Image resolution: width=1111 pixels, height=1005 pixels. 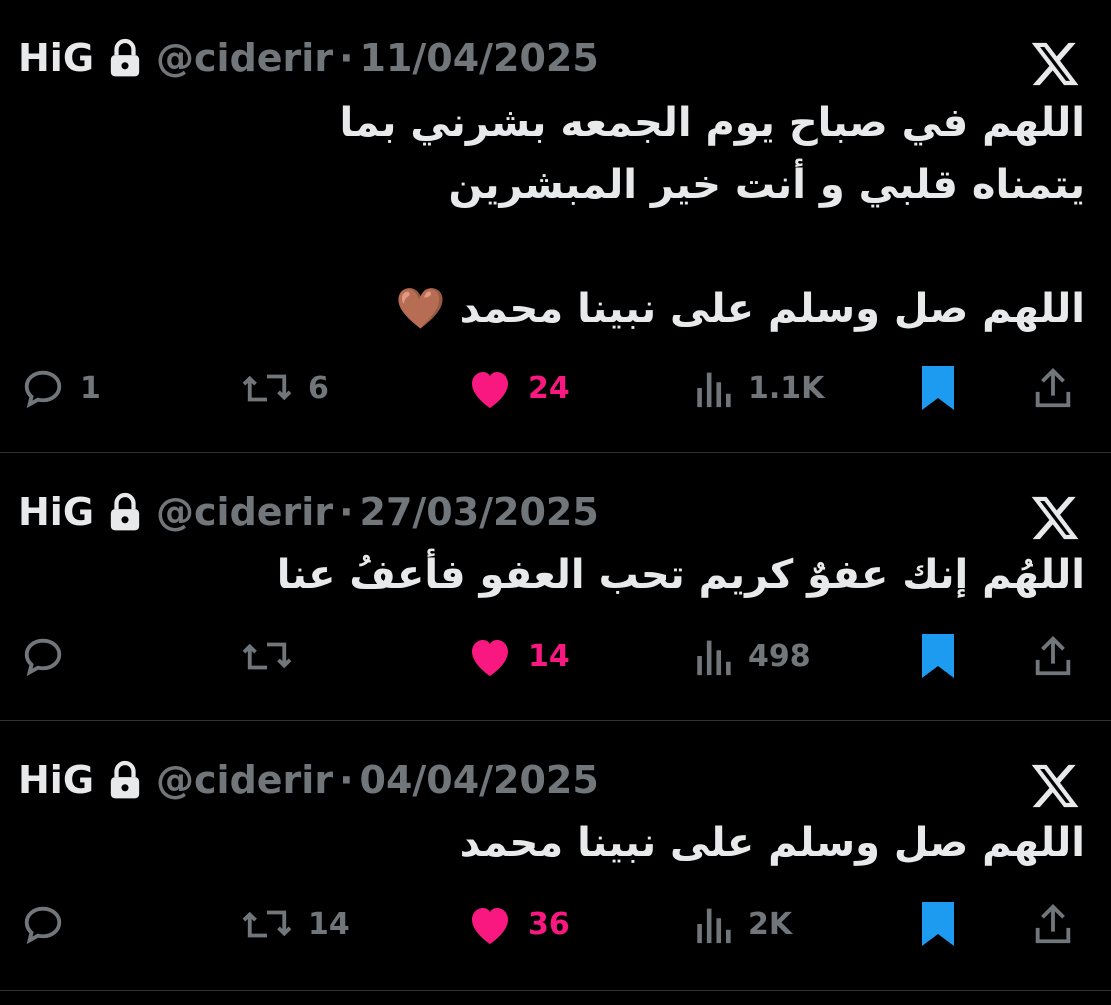 I want to click on tweet-header: HiG @ciderir · 27/03/2025, so click(x=308, y=512).